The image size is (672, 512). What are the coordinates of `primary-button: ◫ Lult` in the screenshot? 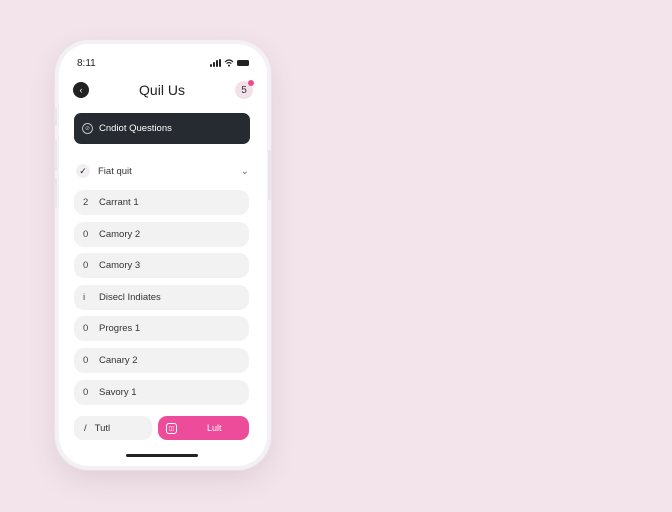 It's located at (203, 428).